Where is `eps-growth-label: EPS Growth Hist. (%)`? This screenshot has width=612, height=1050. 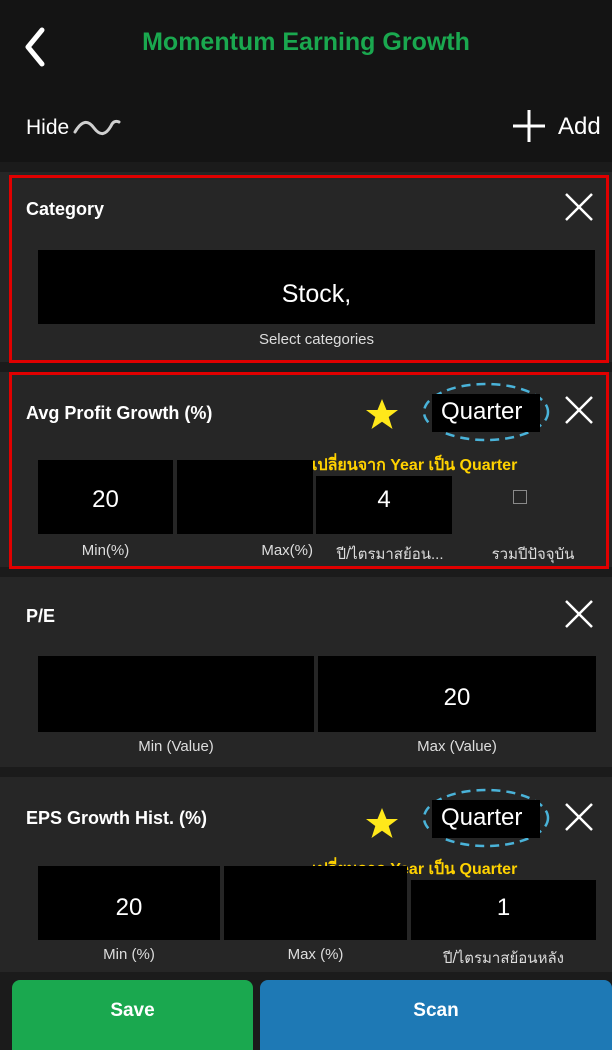
eps-growth-label: EPS Growth Hist. (%) is located at coordinates (117, 818).